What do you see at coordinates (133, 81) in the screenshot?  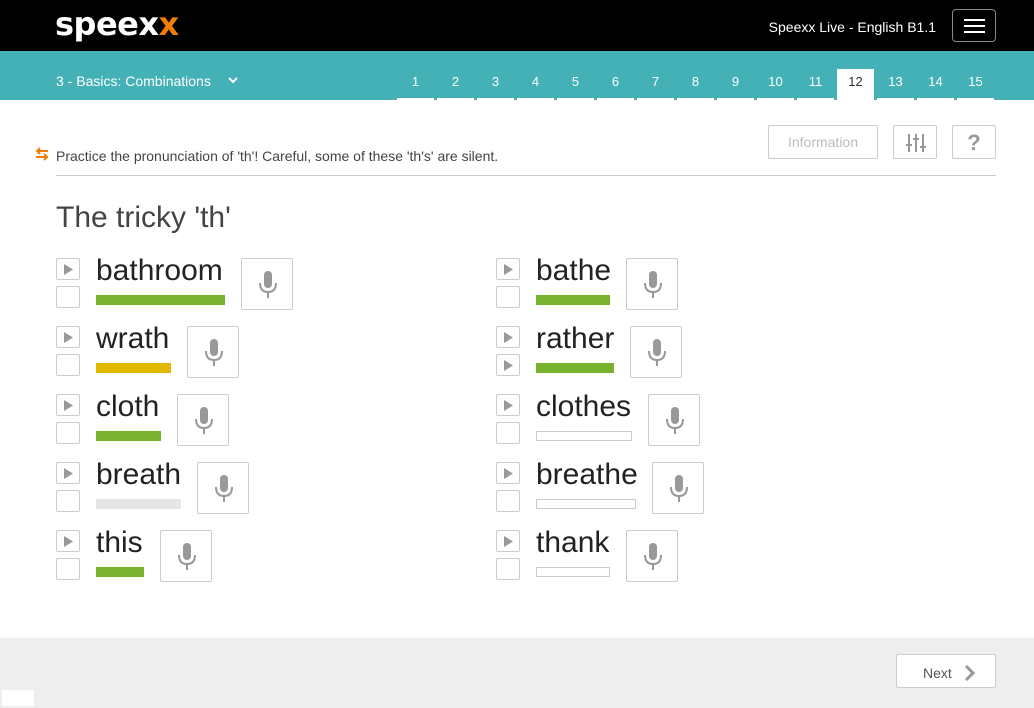 I see `lesson-dropdown: 3 - Basics: Combinations` at bounding box center [133, 81].